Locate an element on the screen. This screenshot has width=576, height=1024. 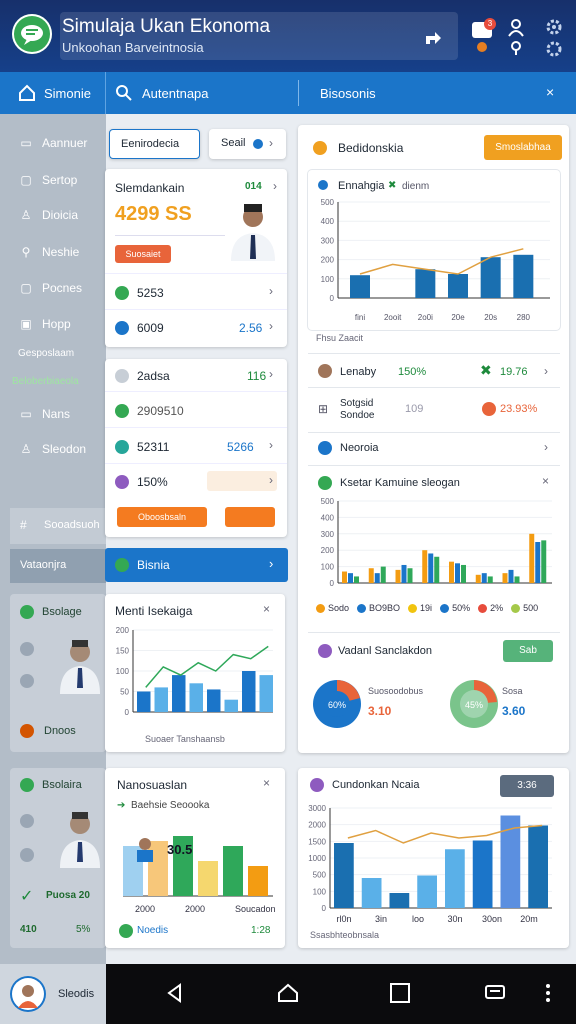
more-icon is located at coordinates (548, 993).